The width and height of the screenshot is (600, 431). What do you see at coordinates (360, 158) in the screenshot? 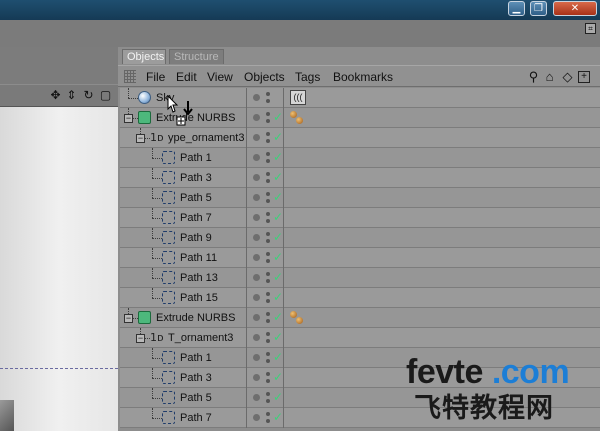
I see `object-row: Path 1 ✓` at bounding box center [360, 158].